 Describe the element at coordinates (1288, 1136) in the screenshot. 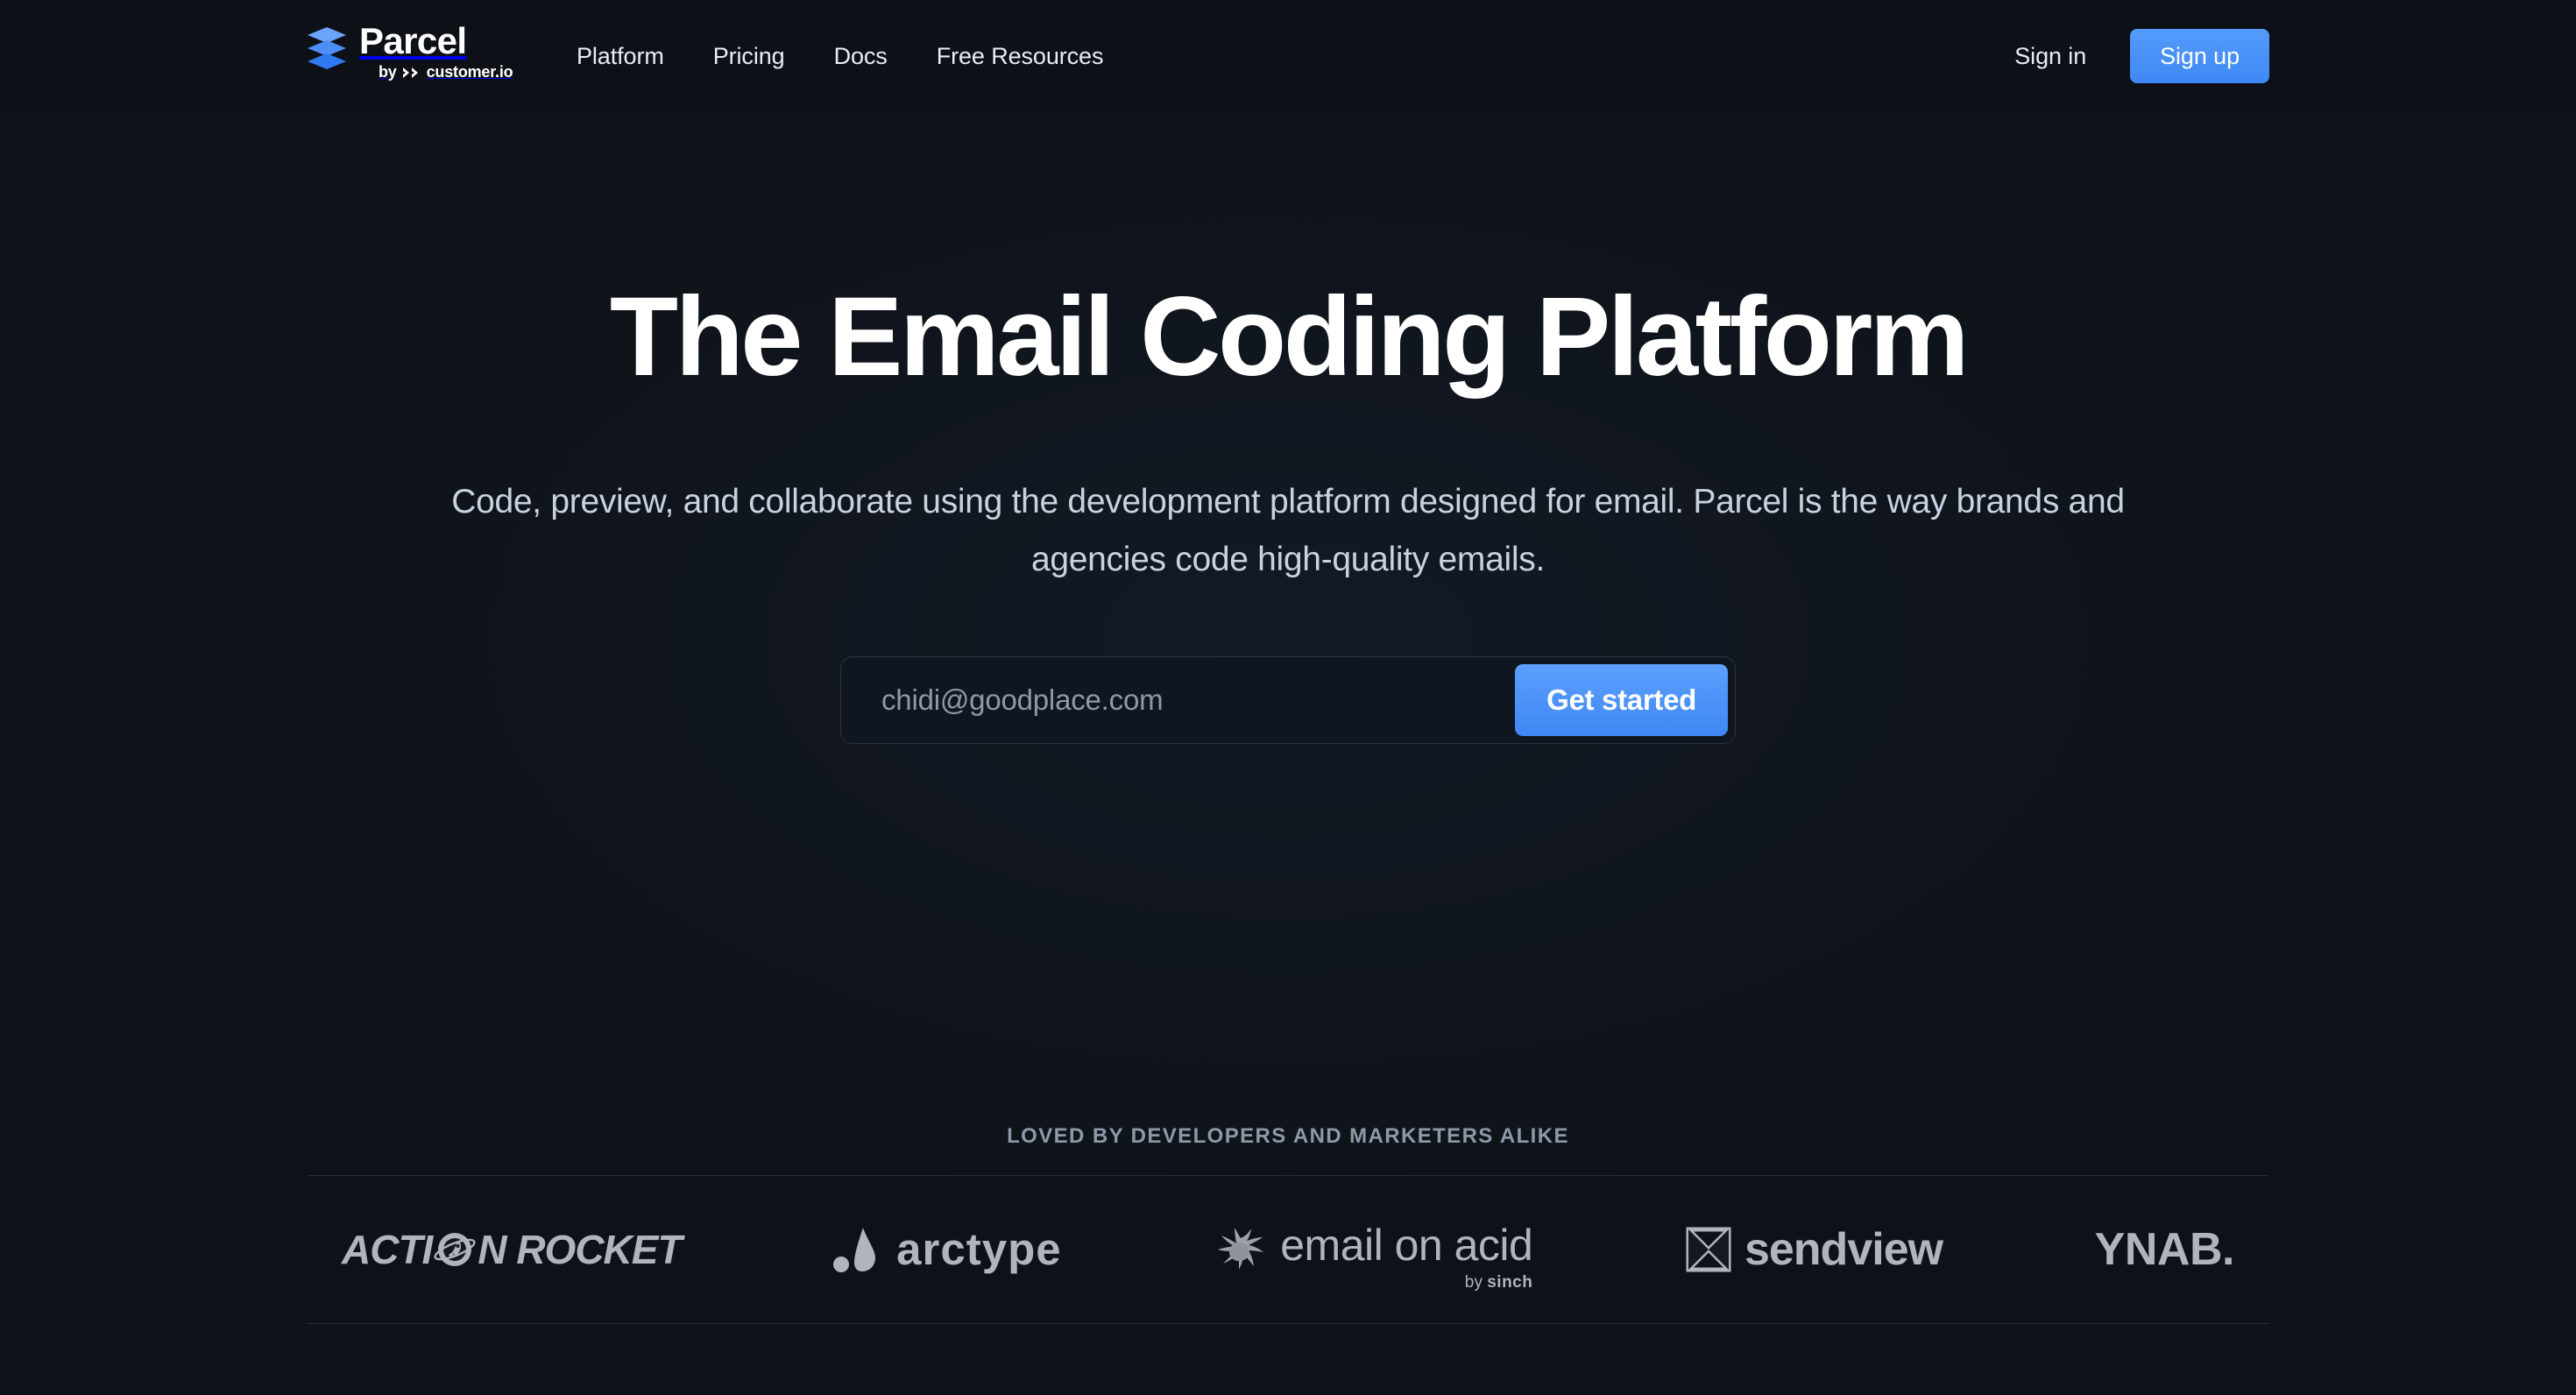

I see `social-proof-label: LOVED BY DEVELOPERS AND MARKETERS ALIKE` at that location.